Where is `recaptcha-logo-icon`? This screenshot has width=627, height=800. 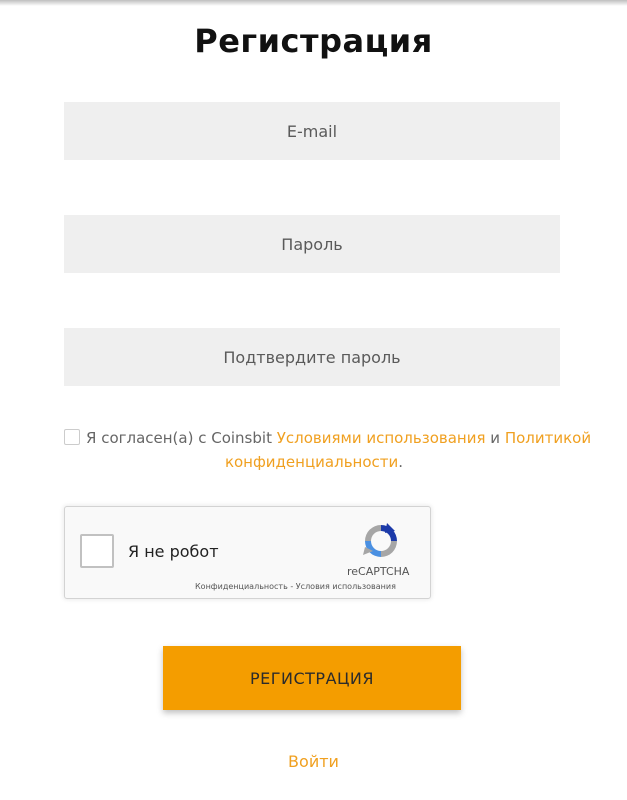 recaptcha-logo-icon is located at coordinates (380, 540).